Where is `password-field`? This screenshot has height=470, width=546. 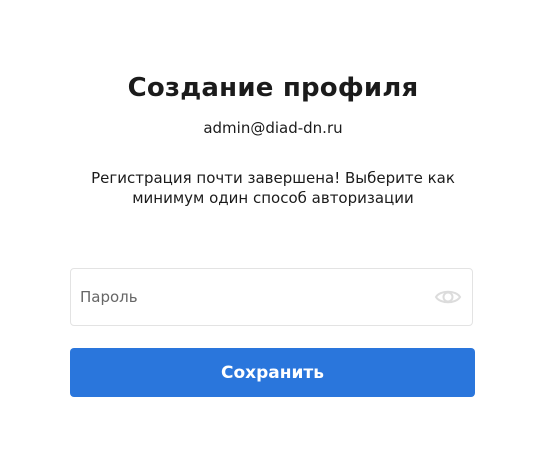
password-field is located at coordinates (271, 297).